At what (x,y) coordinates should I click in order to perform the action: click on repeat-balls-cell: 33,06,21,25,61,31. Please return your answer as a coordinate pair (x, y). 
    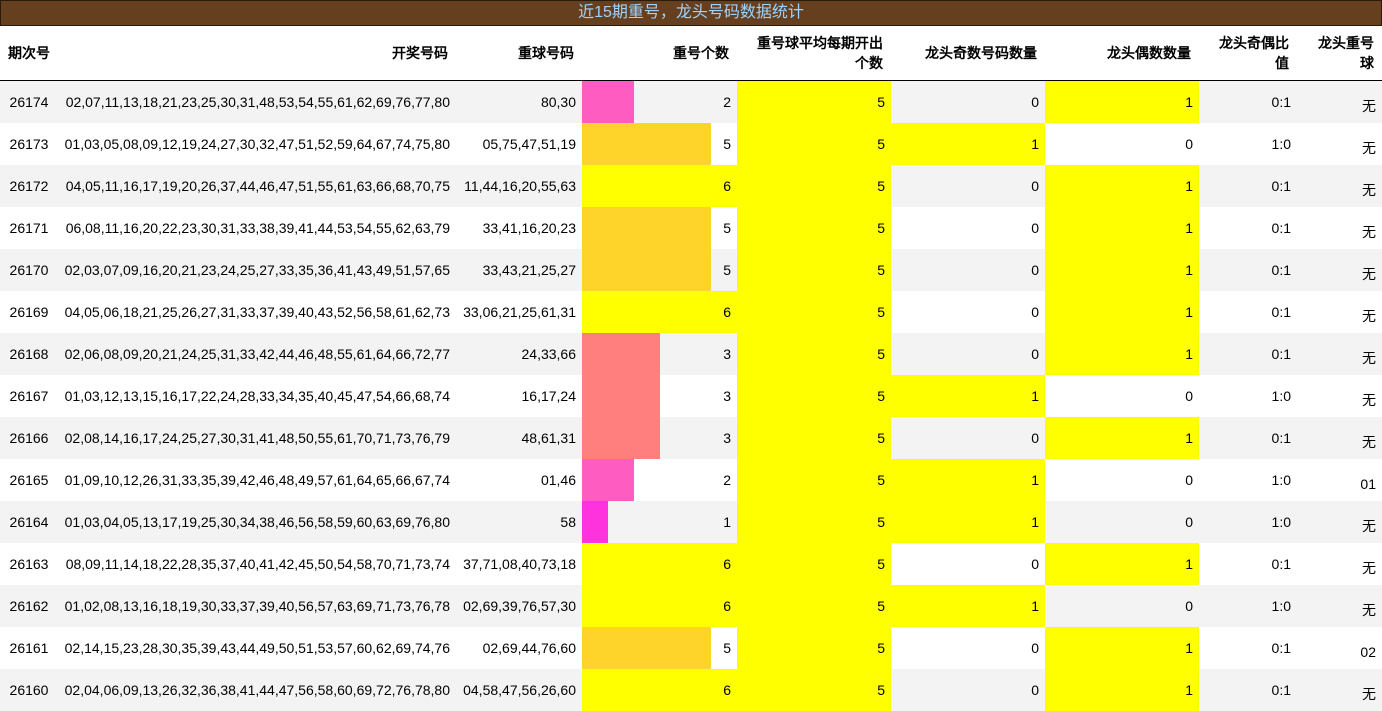
    Looking at the image, I should click on (519, 312).